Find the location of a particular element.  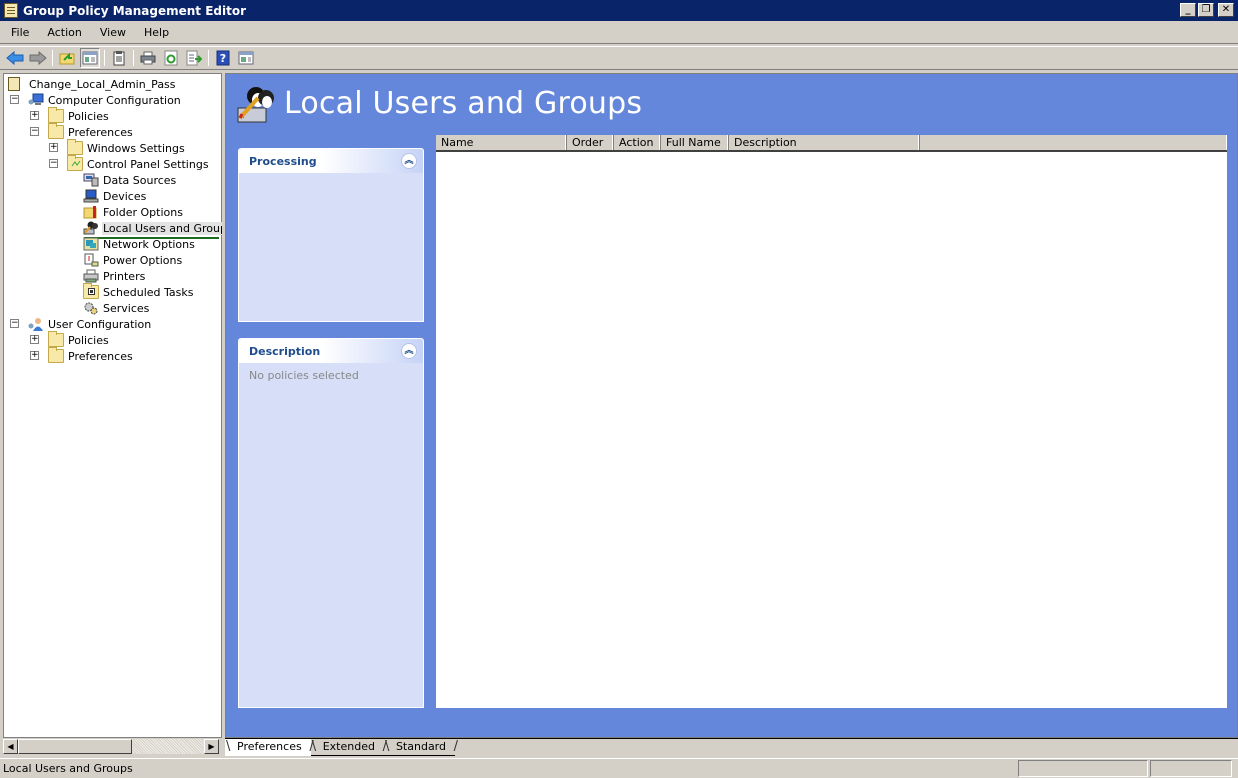

processing-pane-body is located at coordinates (331, 179).